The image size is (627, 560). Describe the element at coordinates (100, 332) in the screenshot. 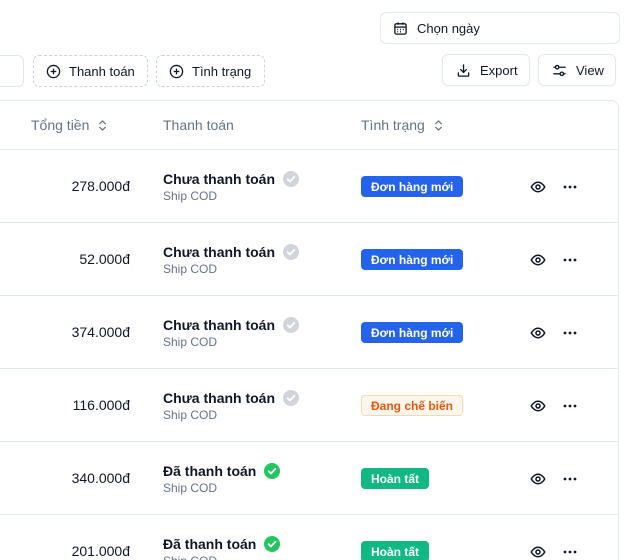

I see `order-total: 374.000đ` at that location.